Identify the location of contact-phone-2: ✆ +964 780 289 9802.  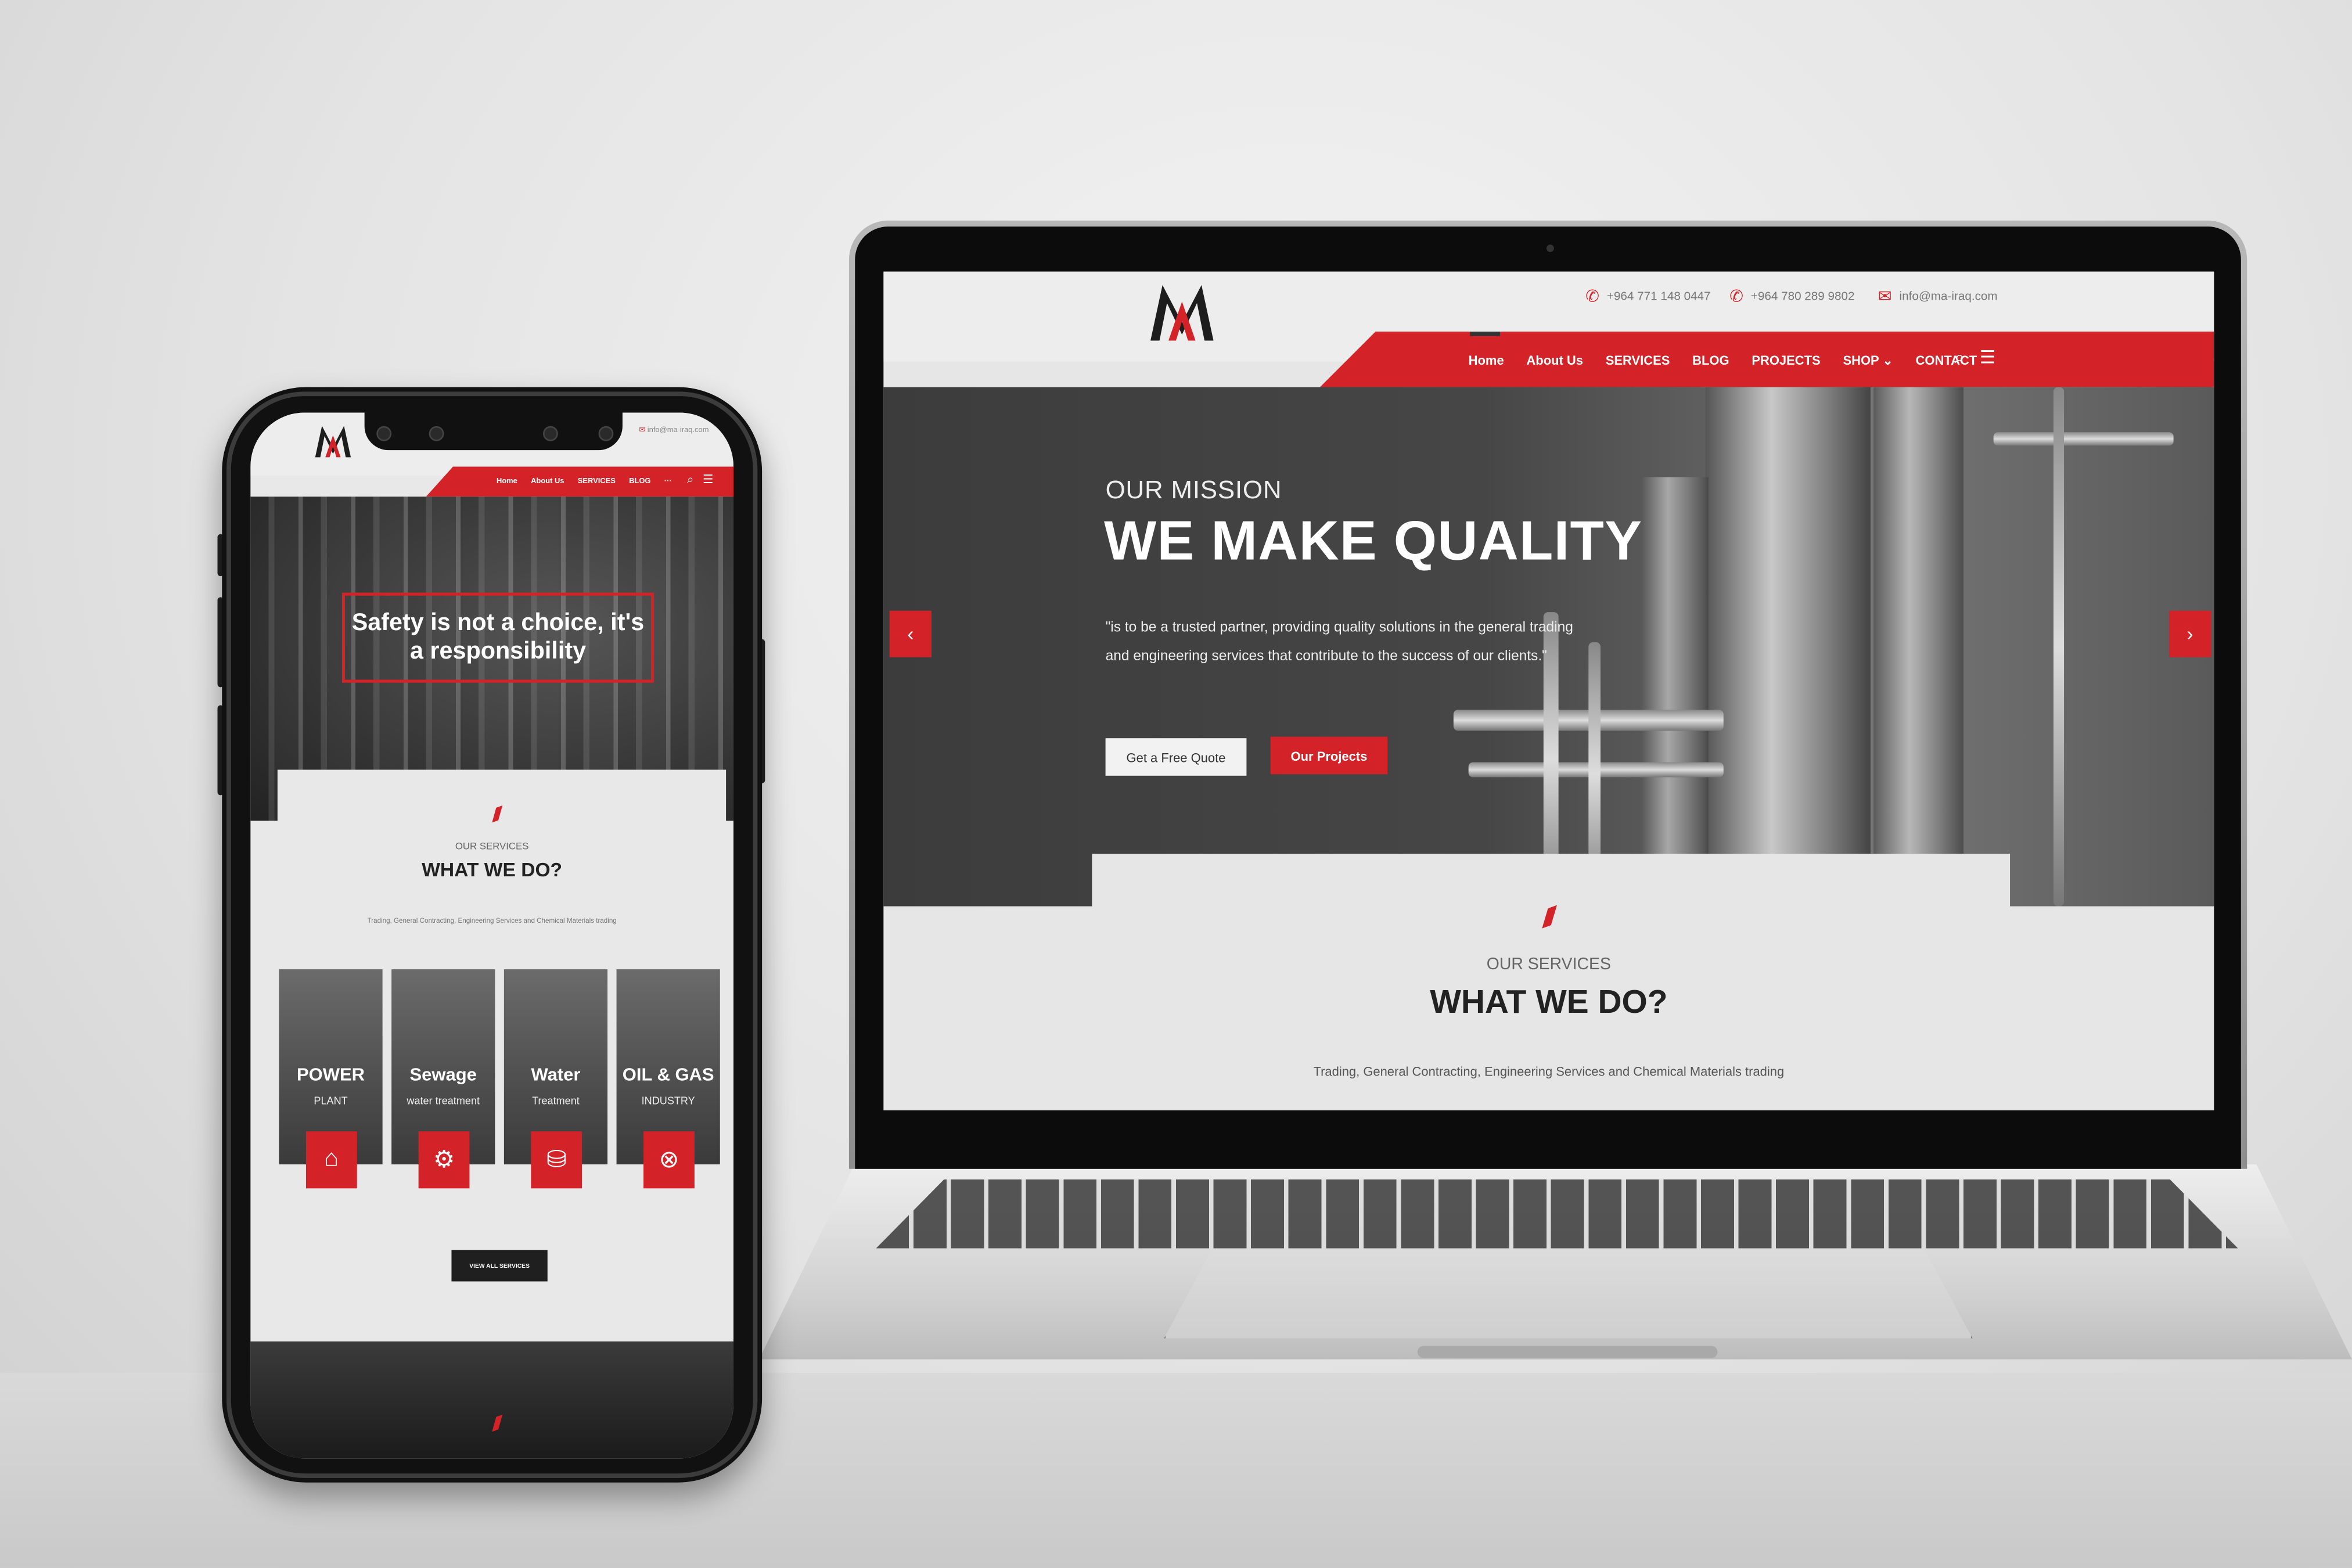
(1792, 296).